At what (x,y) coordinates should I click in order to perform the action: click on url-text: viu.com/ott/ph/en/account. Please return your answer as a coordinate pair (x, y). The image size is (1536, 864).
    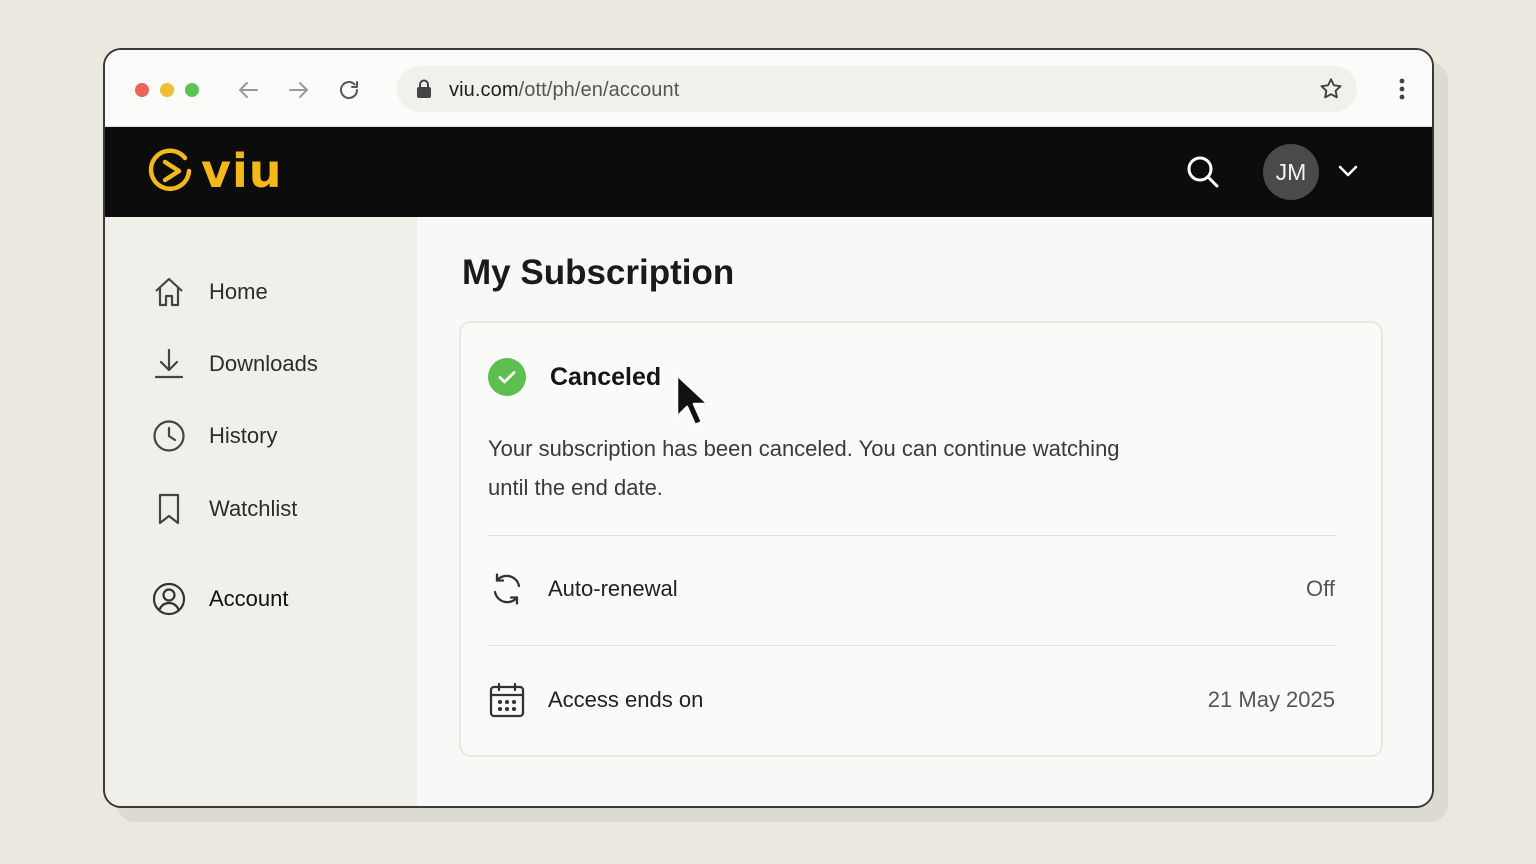
    Looking at the image, I should click on (564, 90).